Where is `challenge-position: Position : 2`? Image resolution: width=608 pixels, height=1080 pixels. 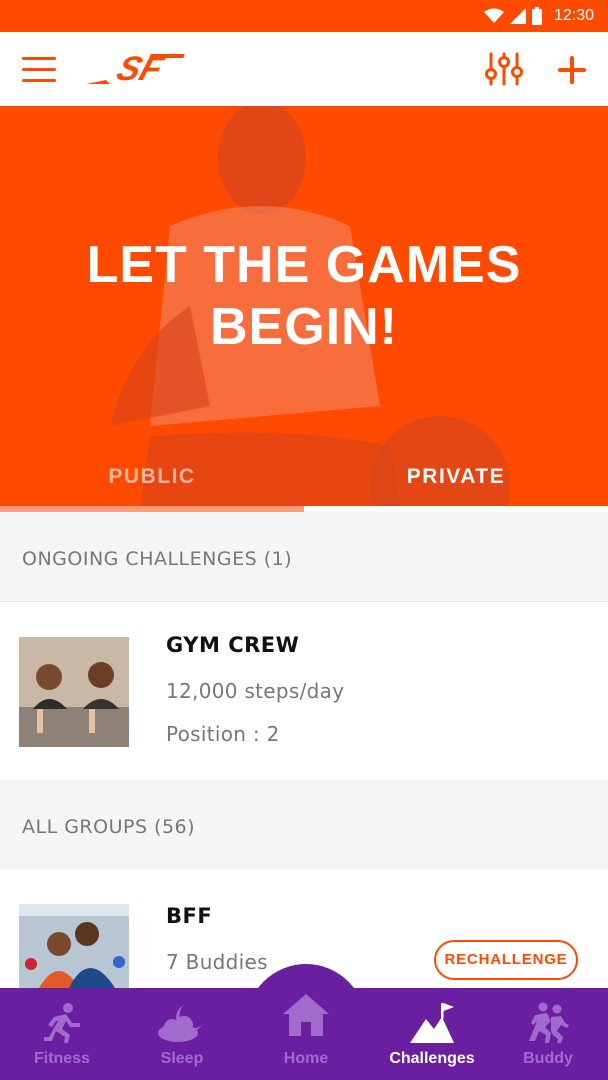
challenge-position: Position : 2 is located at coordinates (223, 734).